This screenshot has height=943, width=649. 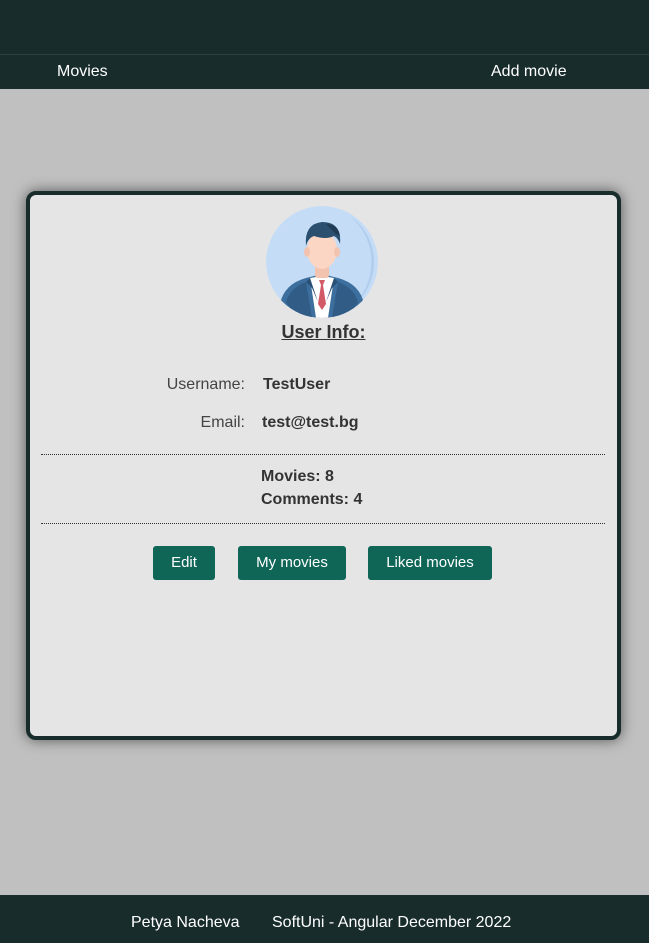 I want to click on top-header-bar, so click(x=324, y=27).